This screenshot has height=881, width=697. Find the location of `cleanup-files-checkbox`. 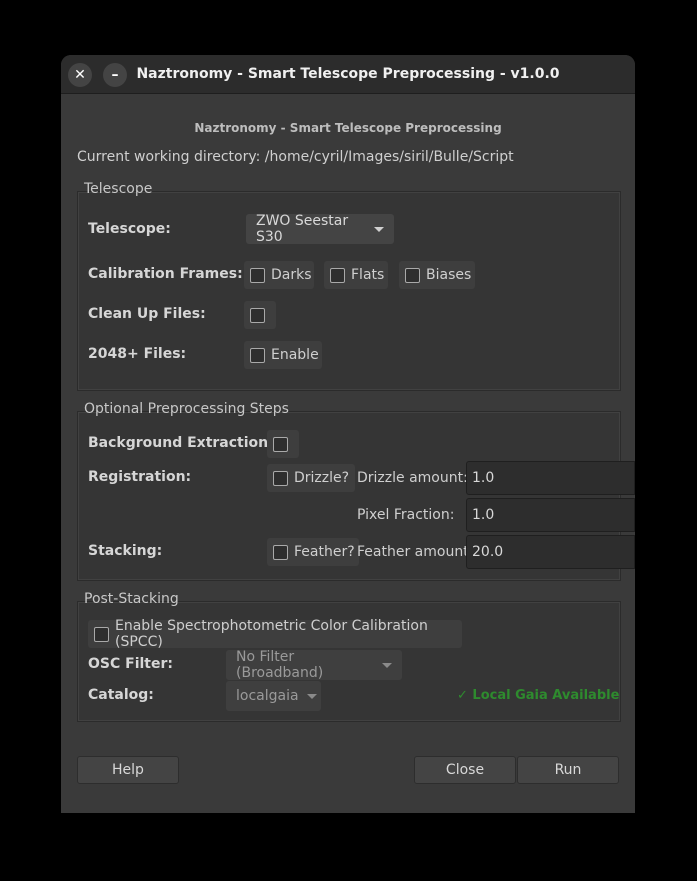

cleanup-files-checkbox is located at coordinates (260, 315).